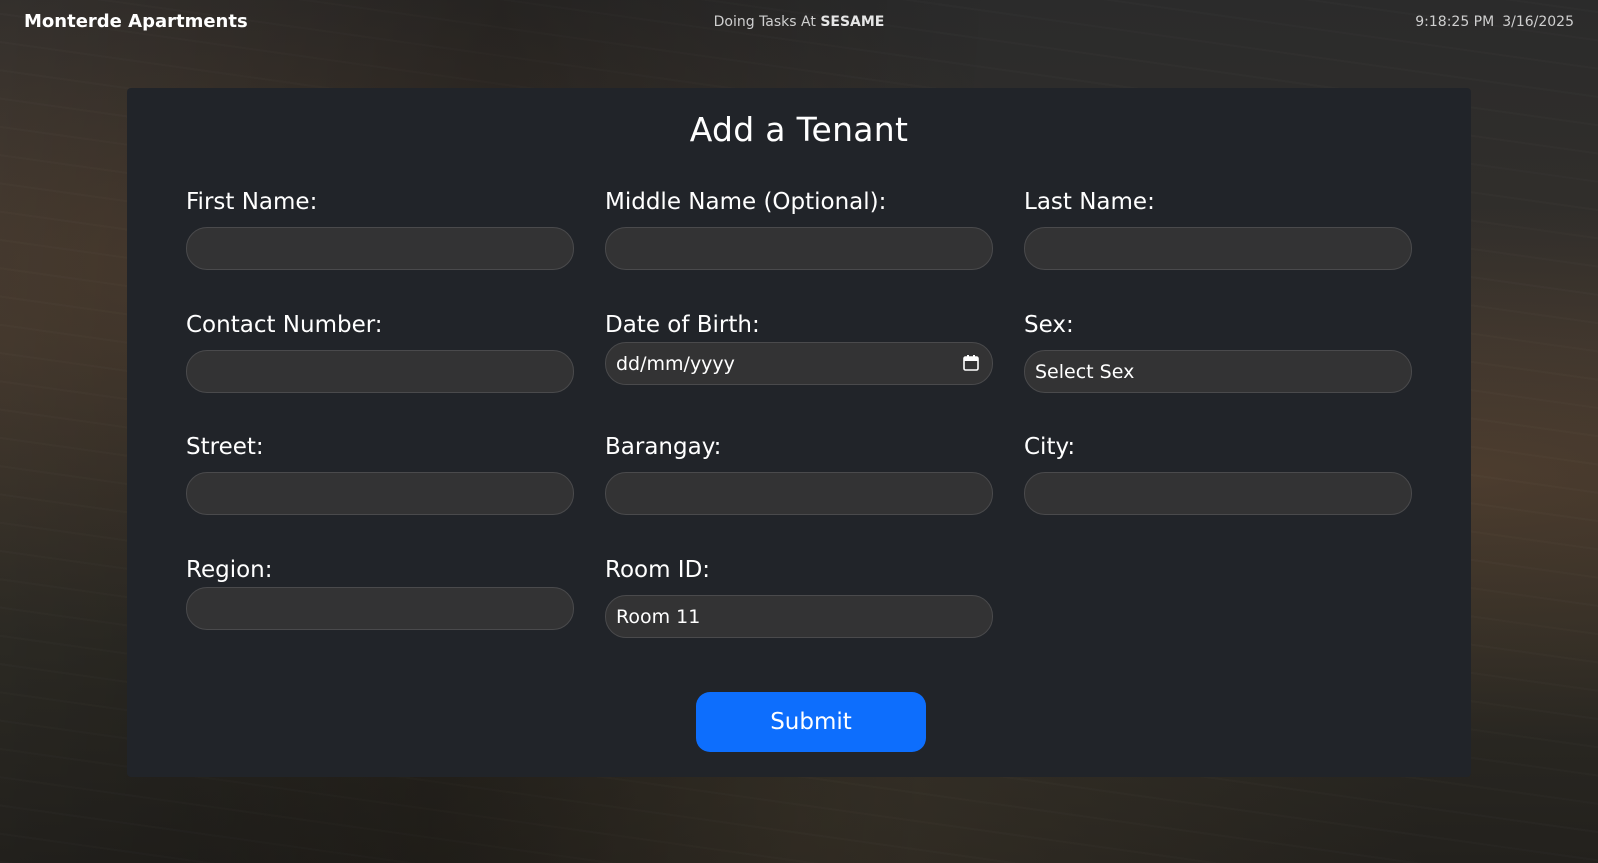  I want to click on barangay-label: Barangay:, so click(663, 447).